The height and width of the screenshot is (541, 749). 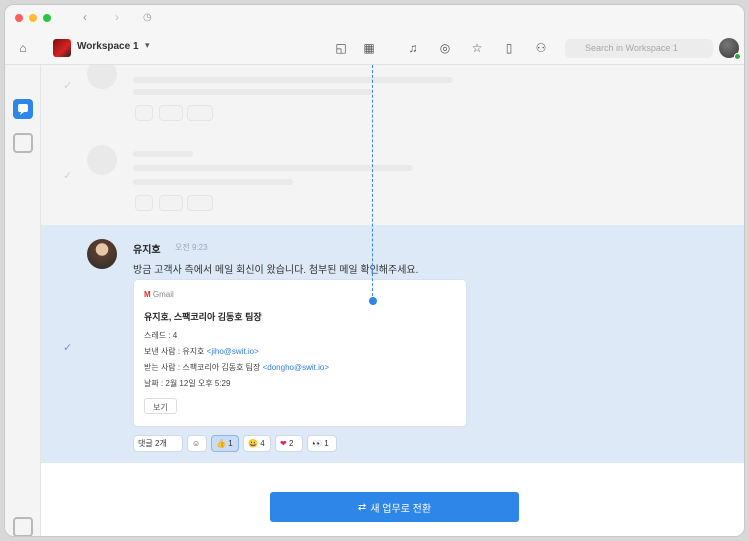 I want to click on grid-icon: ▦, so click(x=369, y=48).